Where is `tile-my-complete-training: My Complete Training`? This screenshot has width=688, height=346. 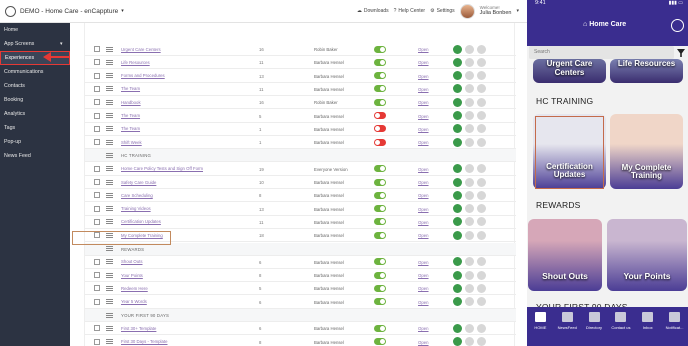
tile-my-complete-training: My Complete Training is located at coordinates (646, 151).